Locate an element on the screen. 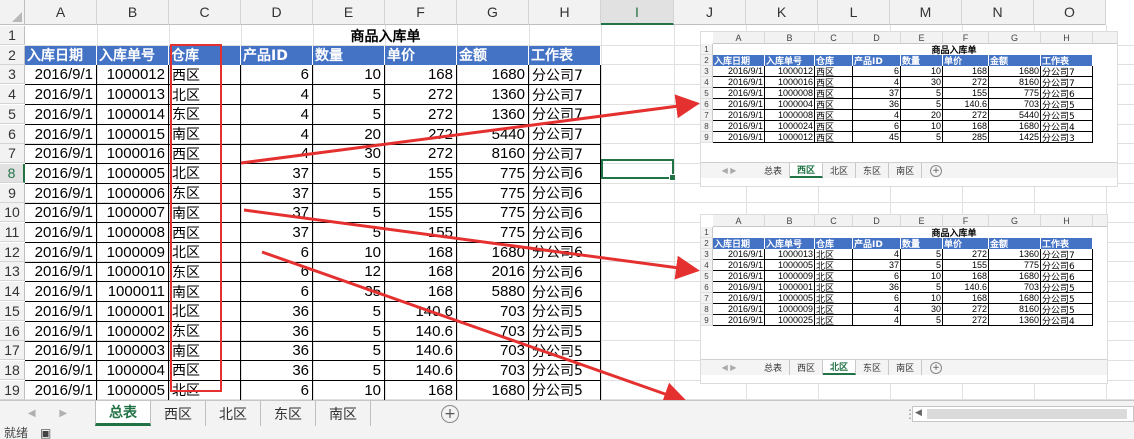  scrollbar-thumb is located at coordinates (1027, 414).